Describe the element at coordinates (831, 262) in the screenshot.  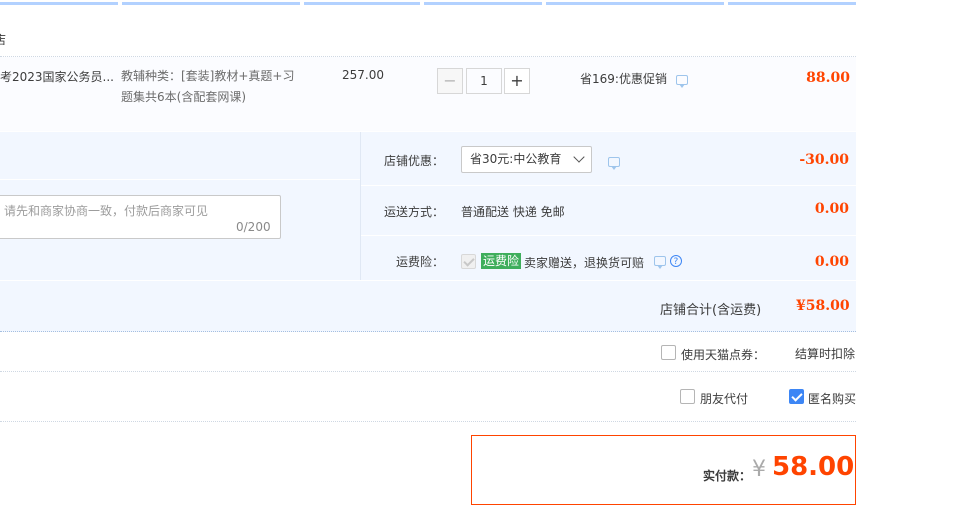
I see `shipping-insurance-amount: 0.00` at that location.